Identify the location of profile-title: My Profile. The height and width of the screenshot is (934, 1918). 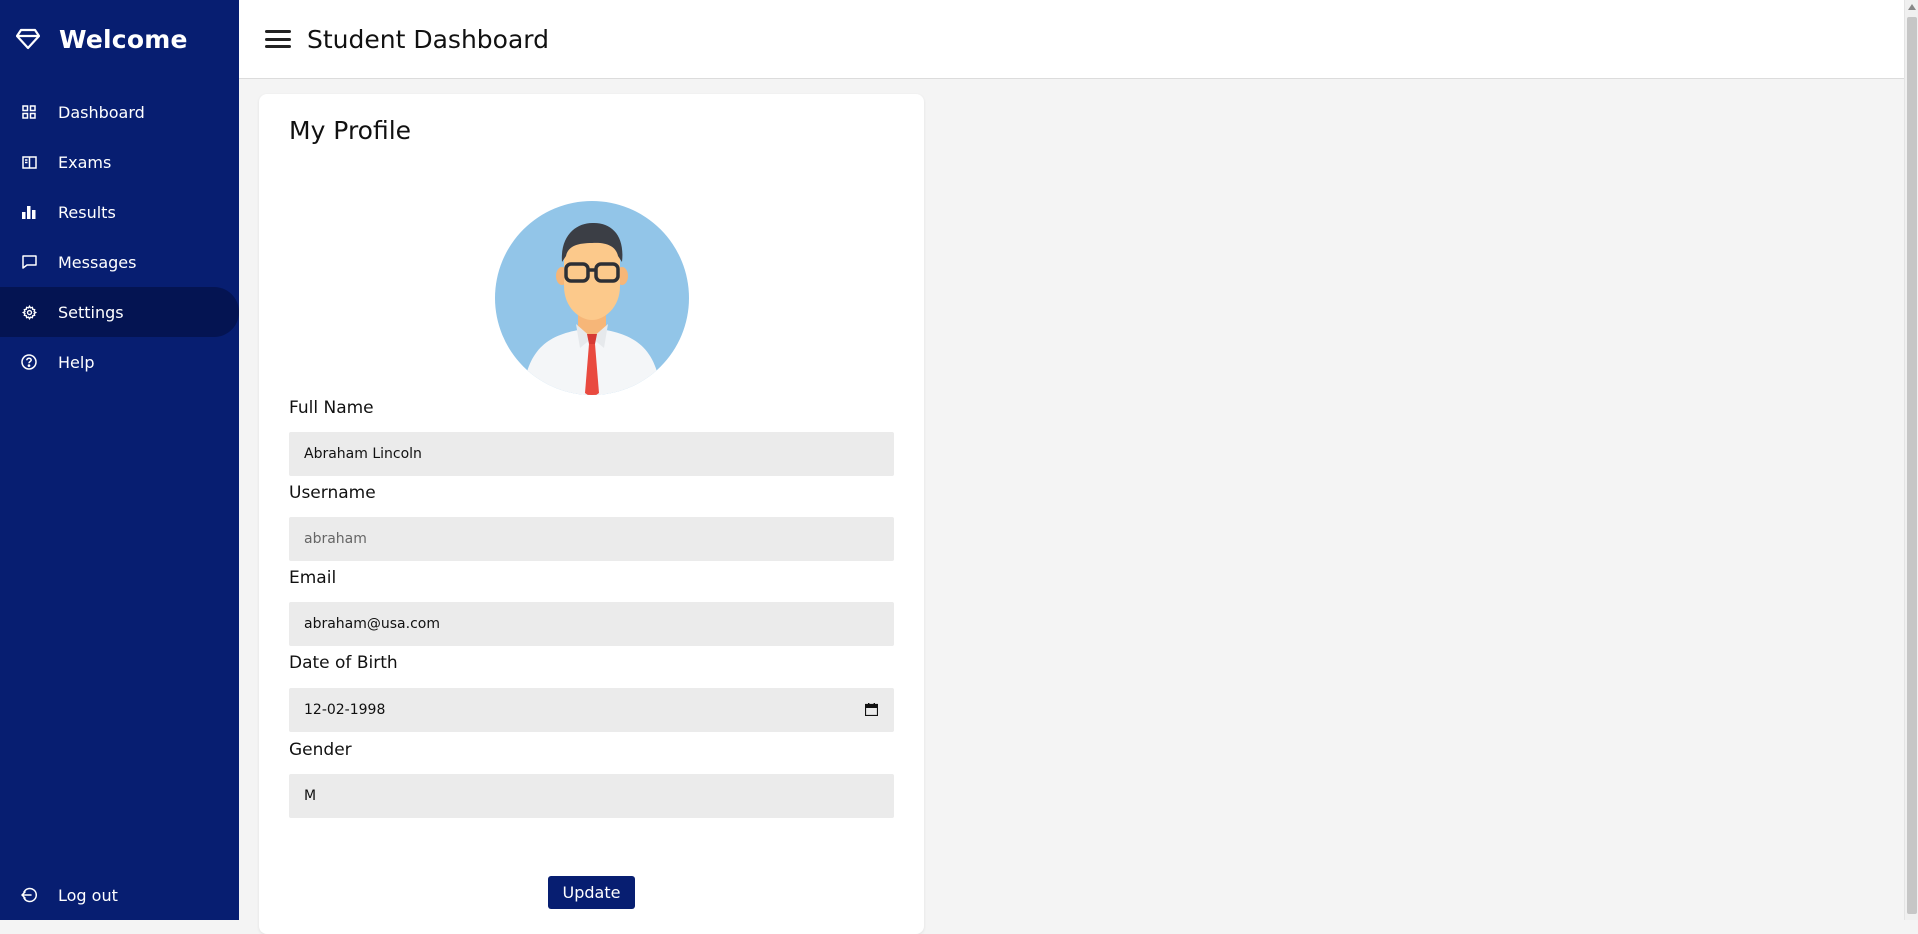
(350, 130).